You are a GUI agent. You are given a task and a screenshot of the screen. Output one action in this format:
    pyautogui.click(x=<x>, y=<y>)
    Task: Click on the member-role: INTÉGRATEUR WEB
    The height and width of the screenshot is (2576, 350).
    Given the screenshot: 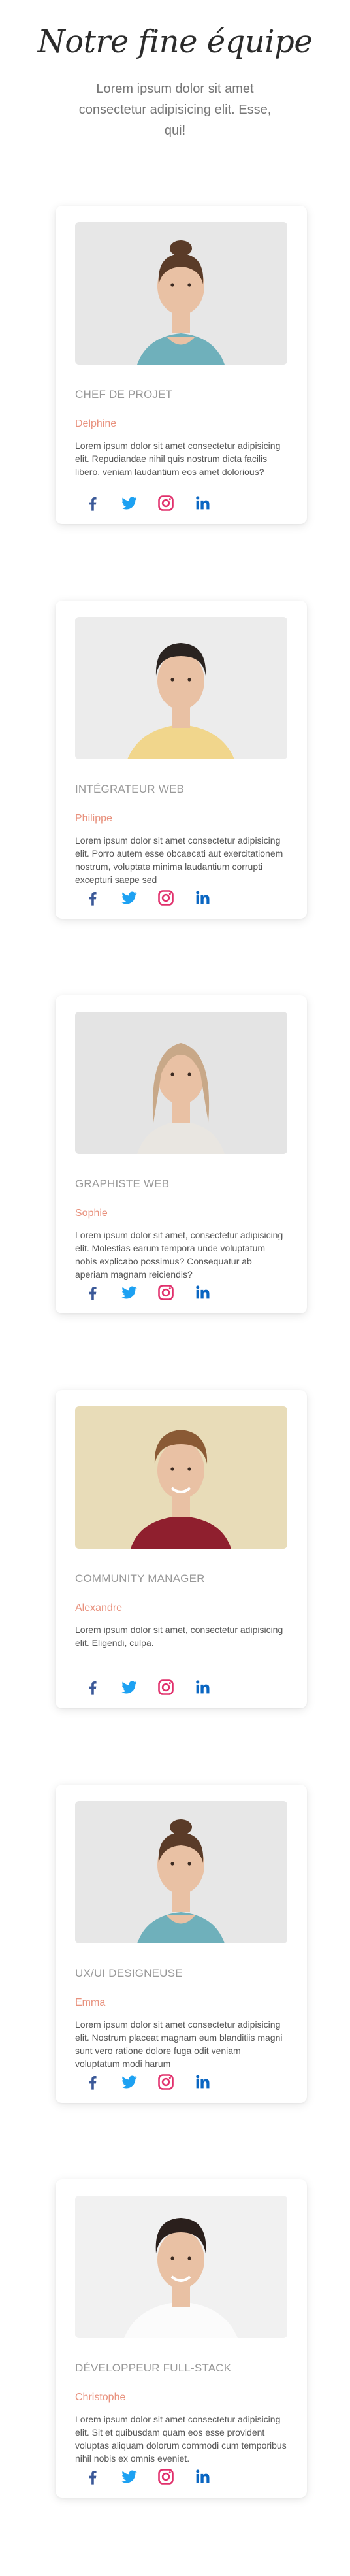 What is the action you would take?
    pyautogui.click(x=130, y=789)
    